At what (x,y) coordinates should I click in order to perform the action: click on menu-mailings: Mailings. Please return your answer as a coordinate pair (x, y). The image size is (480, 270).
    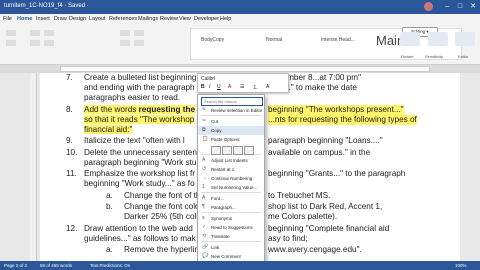
    Looking at the image, I should click on (148, 19).